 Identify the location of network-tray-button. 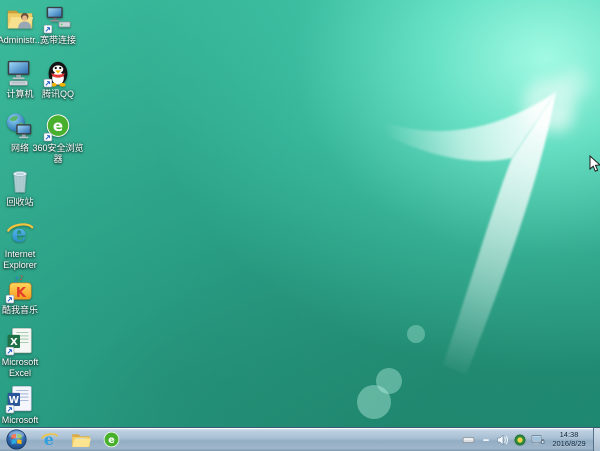
(538, 439).